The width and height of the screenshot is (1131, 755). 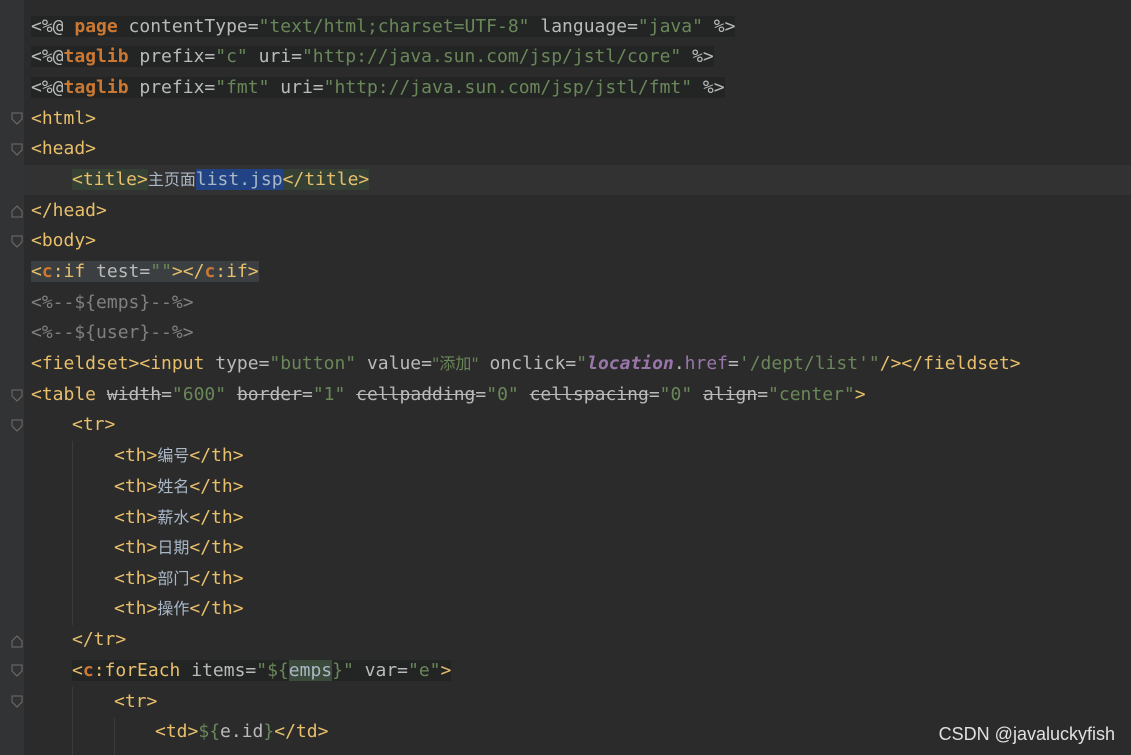 What do you see at coordinates (269, 394) in the screenshot?
I see `token: border` at bounding box center [269, 394].